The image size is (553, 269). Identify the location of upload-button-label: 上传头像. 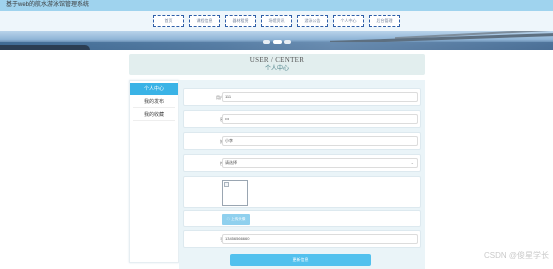
(238, 219).